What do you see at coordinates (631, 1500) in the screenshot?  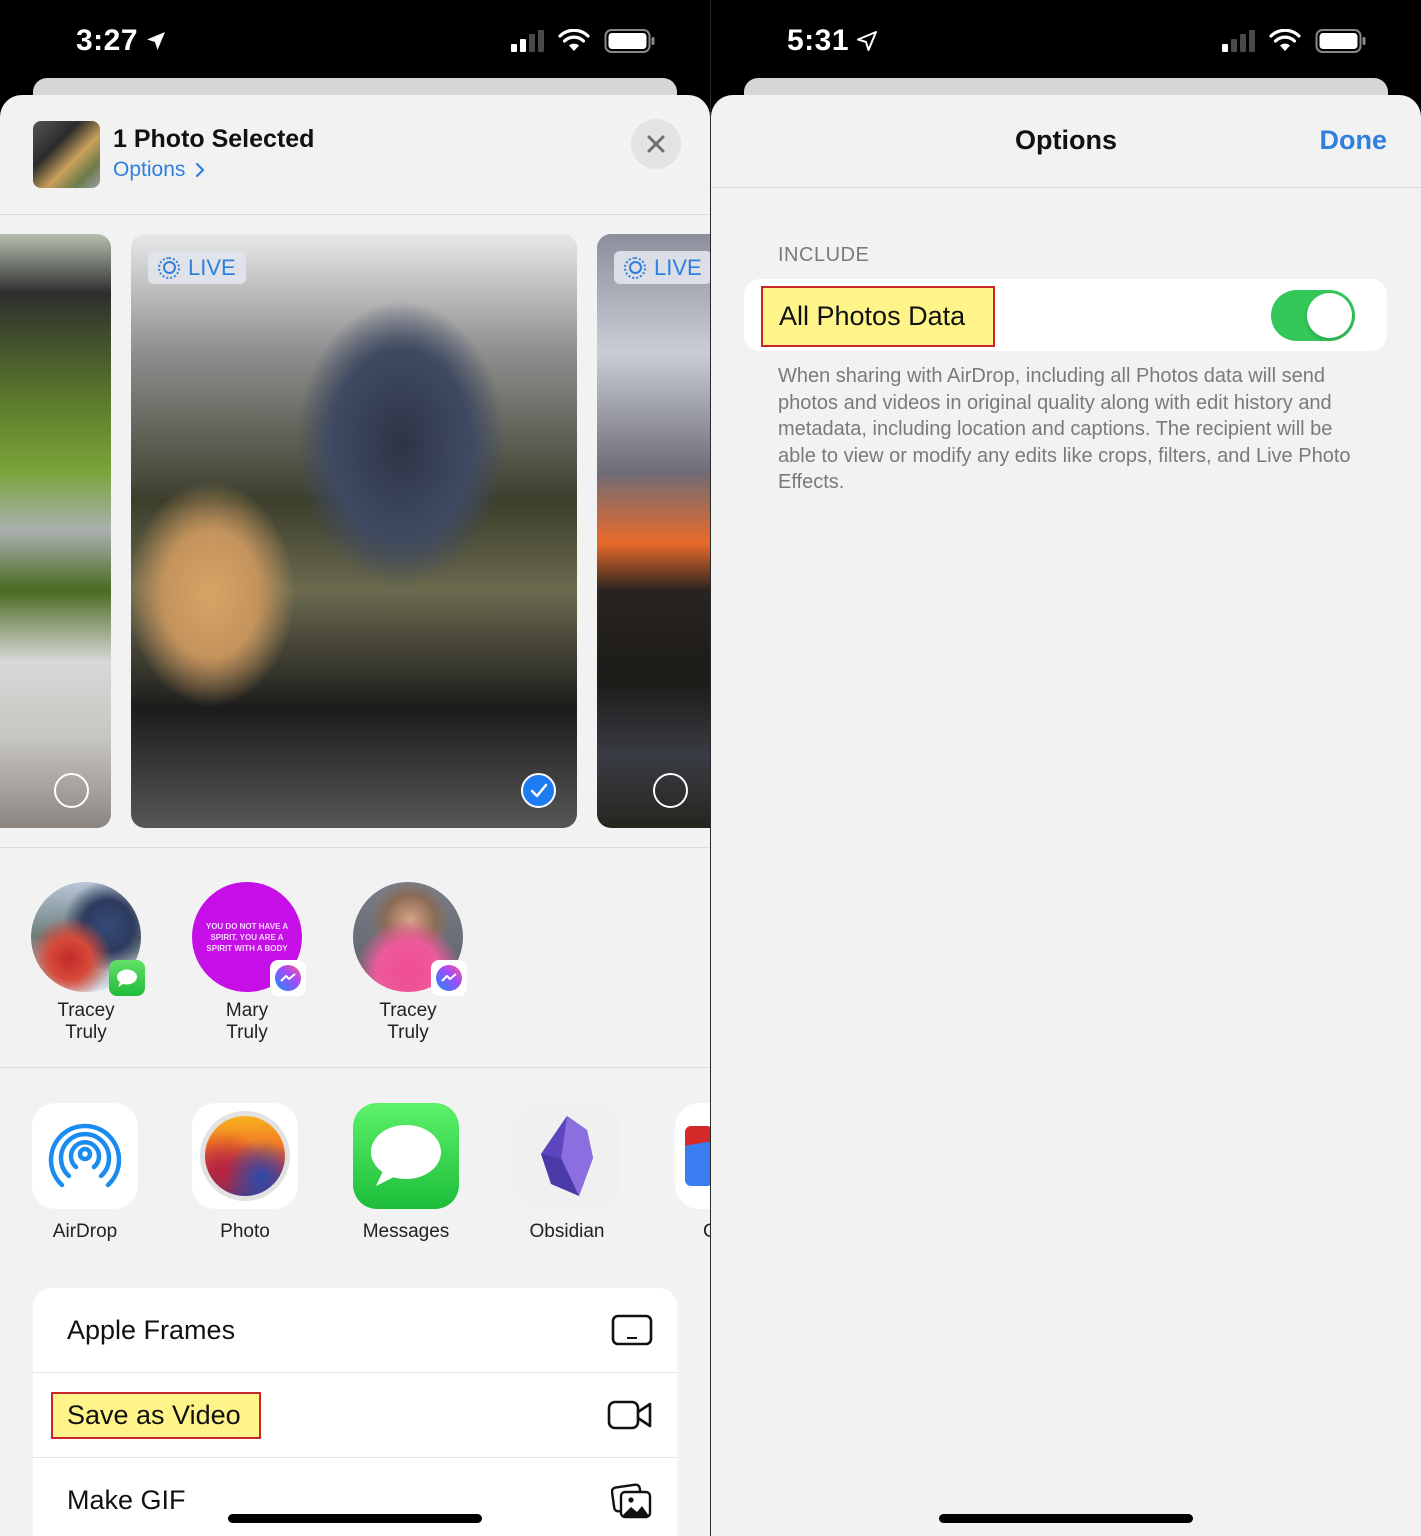 I see `photo-stack-icon` at bounding box center [631, 1500].